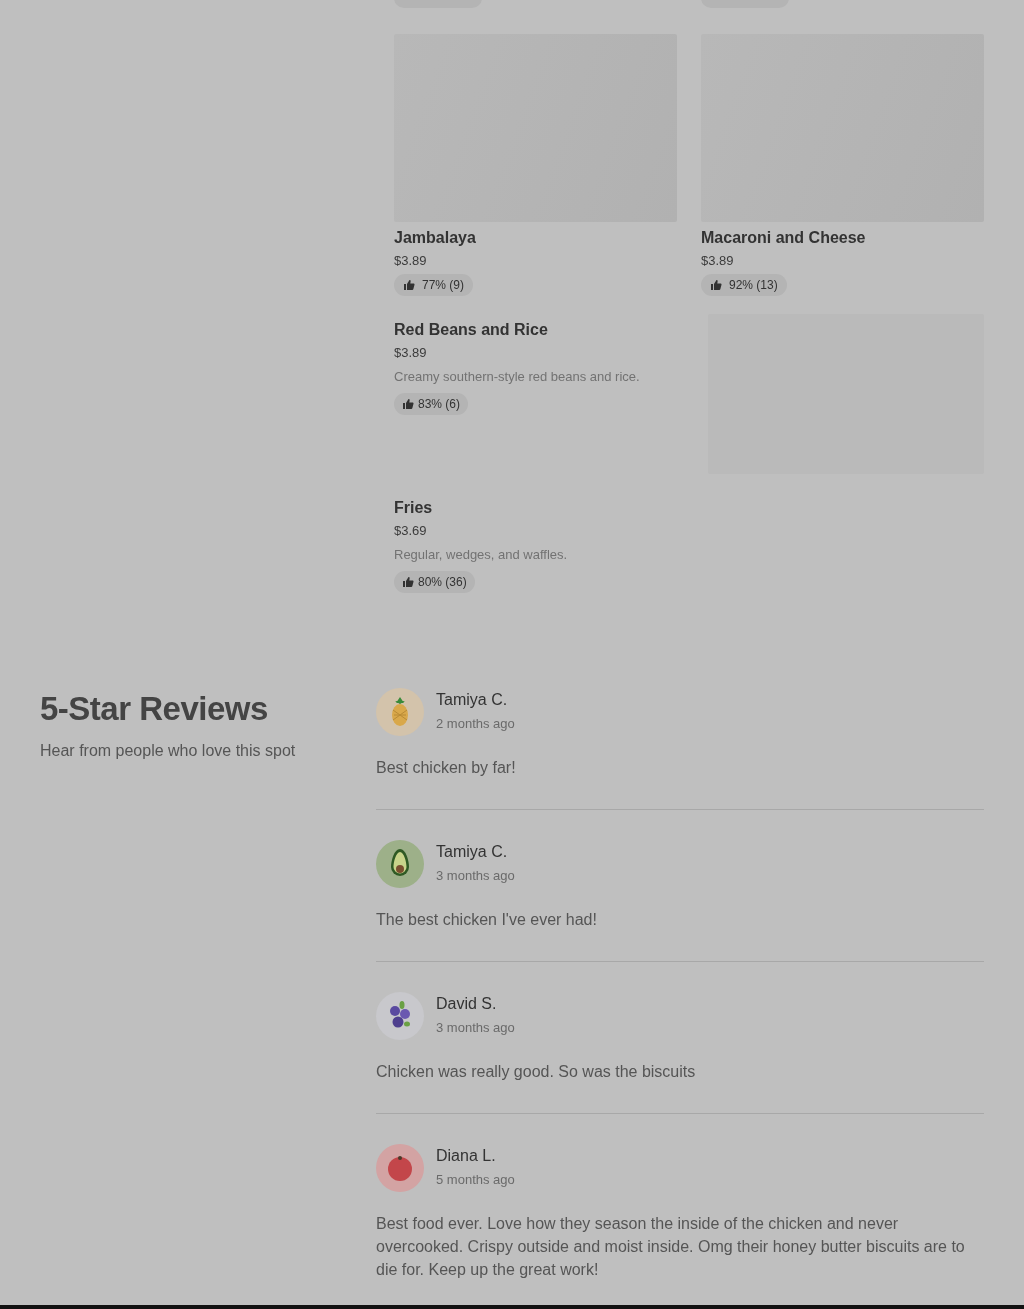 The image size is (1024, 1309). What do you see at coordinates (475, 1179) in the screenshot?
I see `review-date: 5 months ago` at bounding box center [475, 1179].